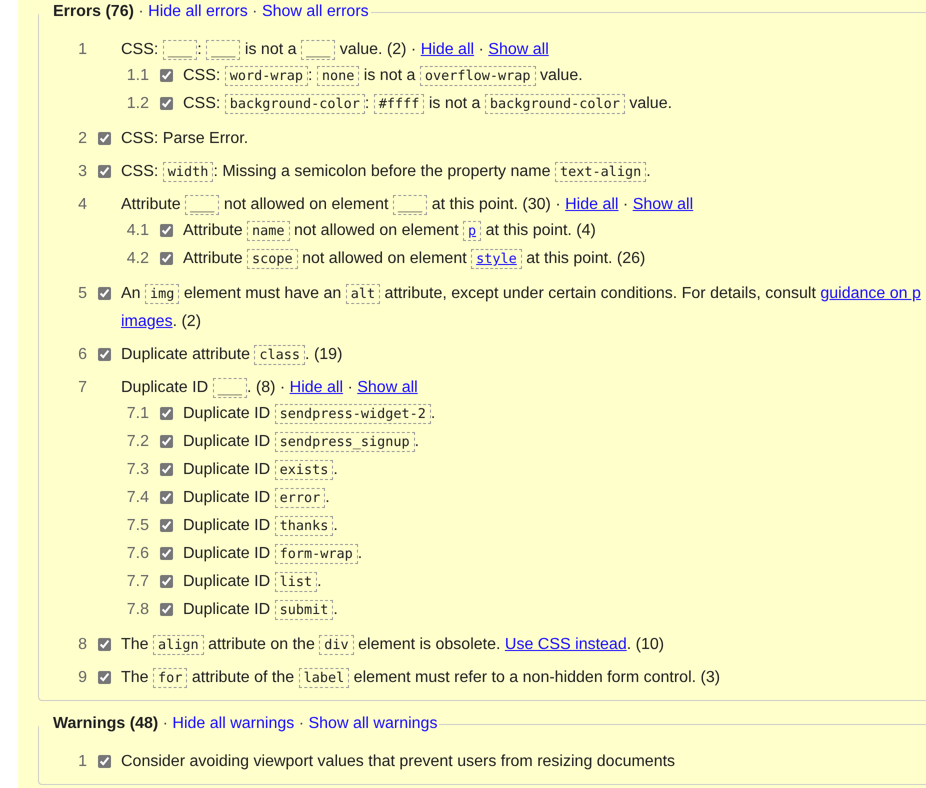 The width and height of the screenshot is (926, 788). What do you see at coordinates (382, 171) in the screenshot?
I see `message-text: : Missing a semicolon before the property name` at bounding box center [382, 171].